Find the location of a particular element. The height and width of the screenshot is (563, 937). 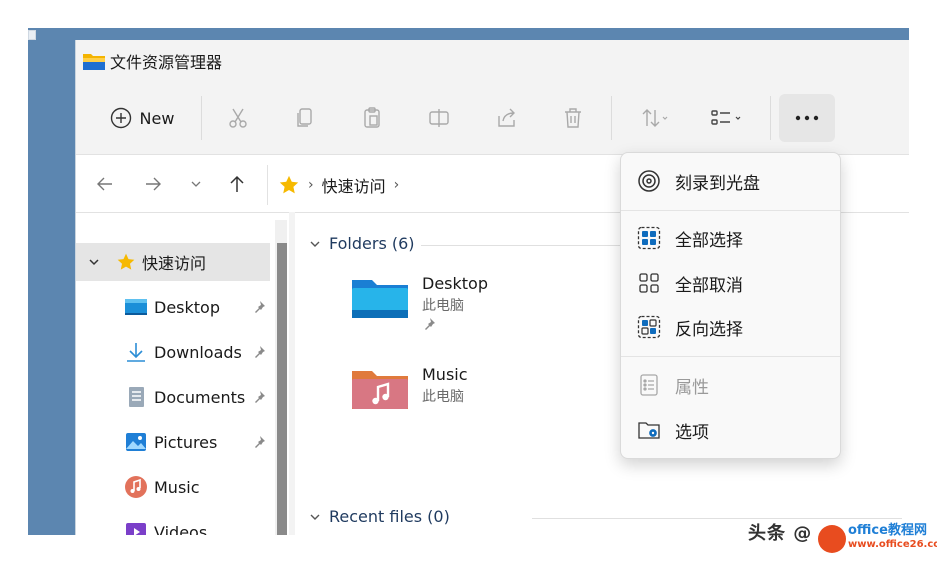

menu-item-select-none: 全部取消 is located at coordinates (730, 283).